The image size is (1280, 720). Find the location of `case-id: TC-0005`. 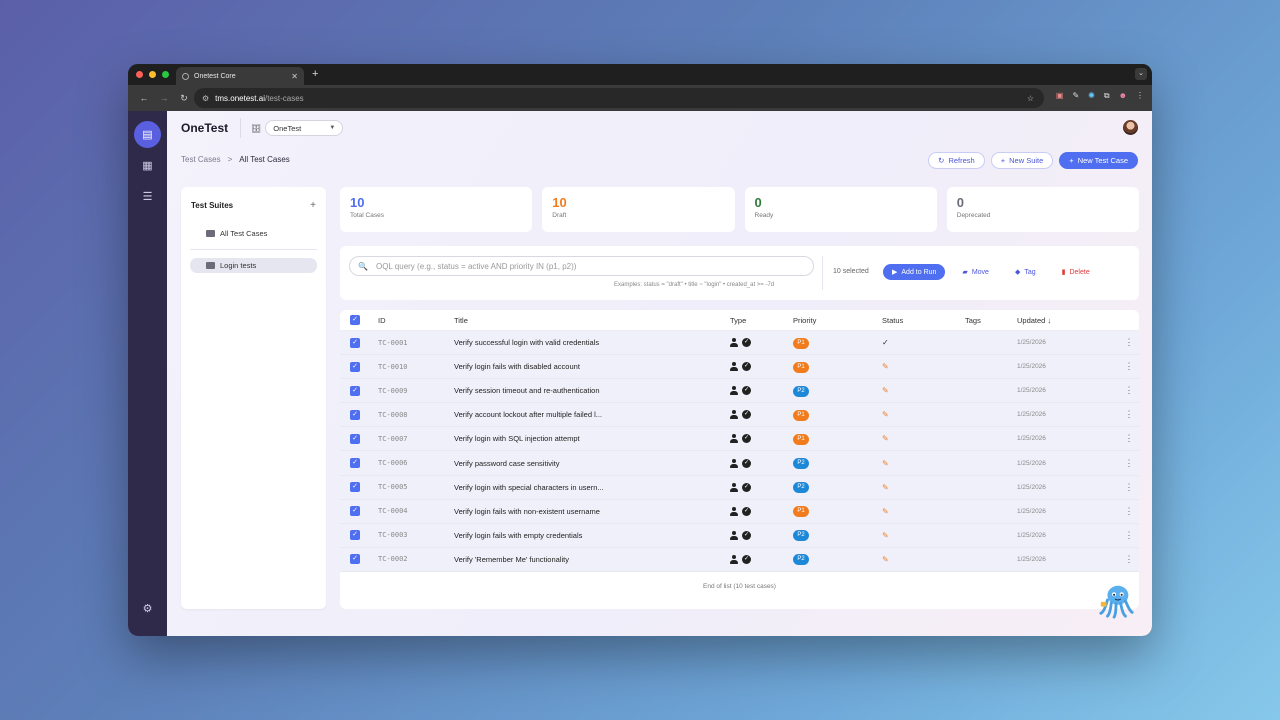

case-id: TC-0005 is located at coordinates (416, 487).